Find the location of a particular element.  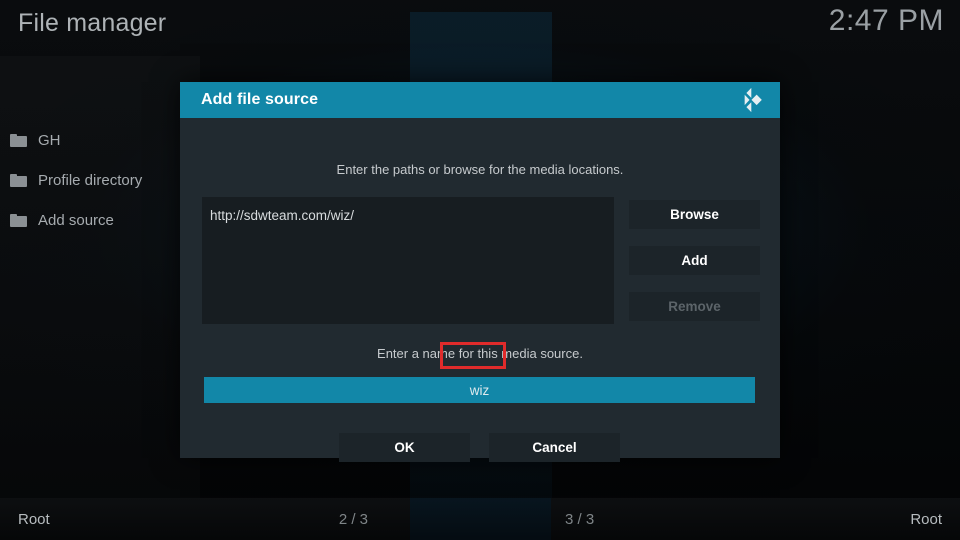

list-item-add-source: Add source is located at coordinates (100, 220).